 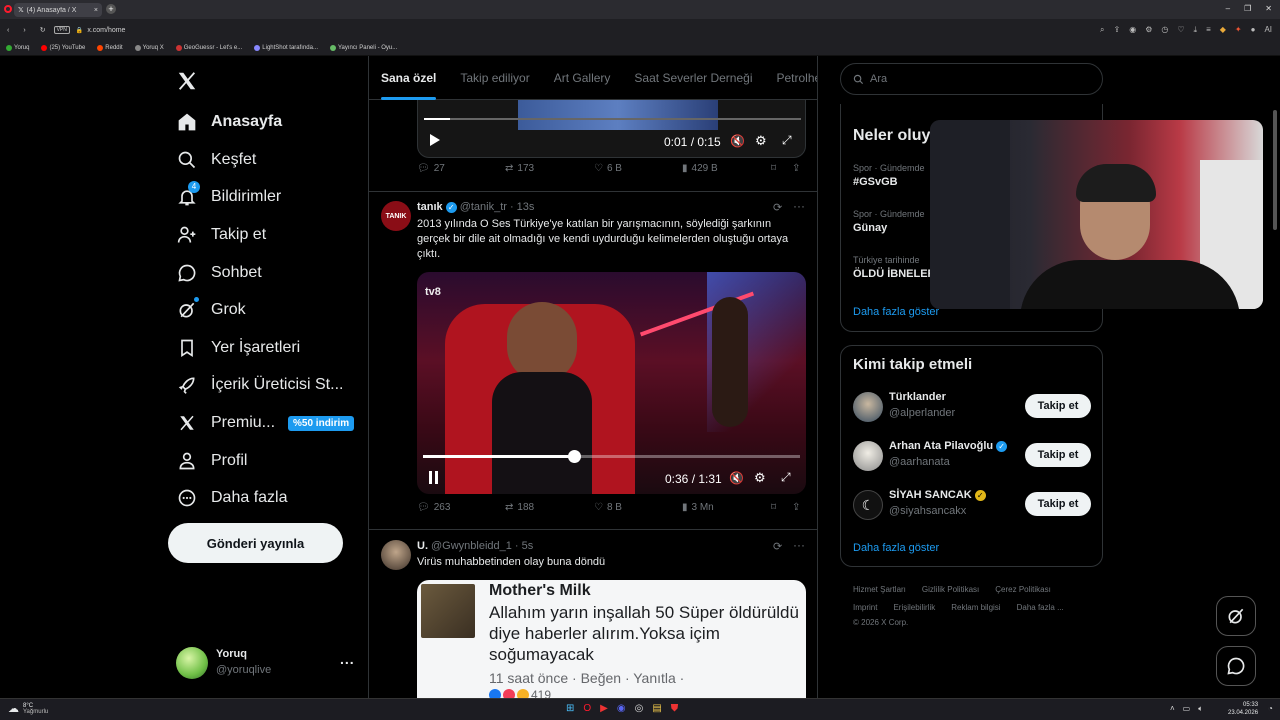 I want to click on reload-icon: ↻, so click(x=43, y=30).